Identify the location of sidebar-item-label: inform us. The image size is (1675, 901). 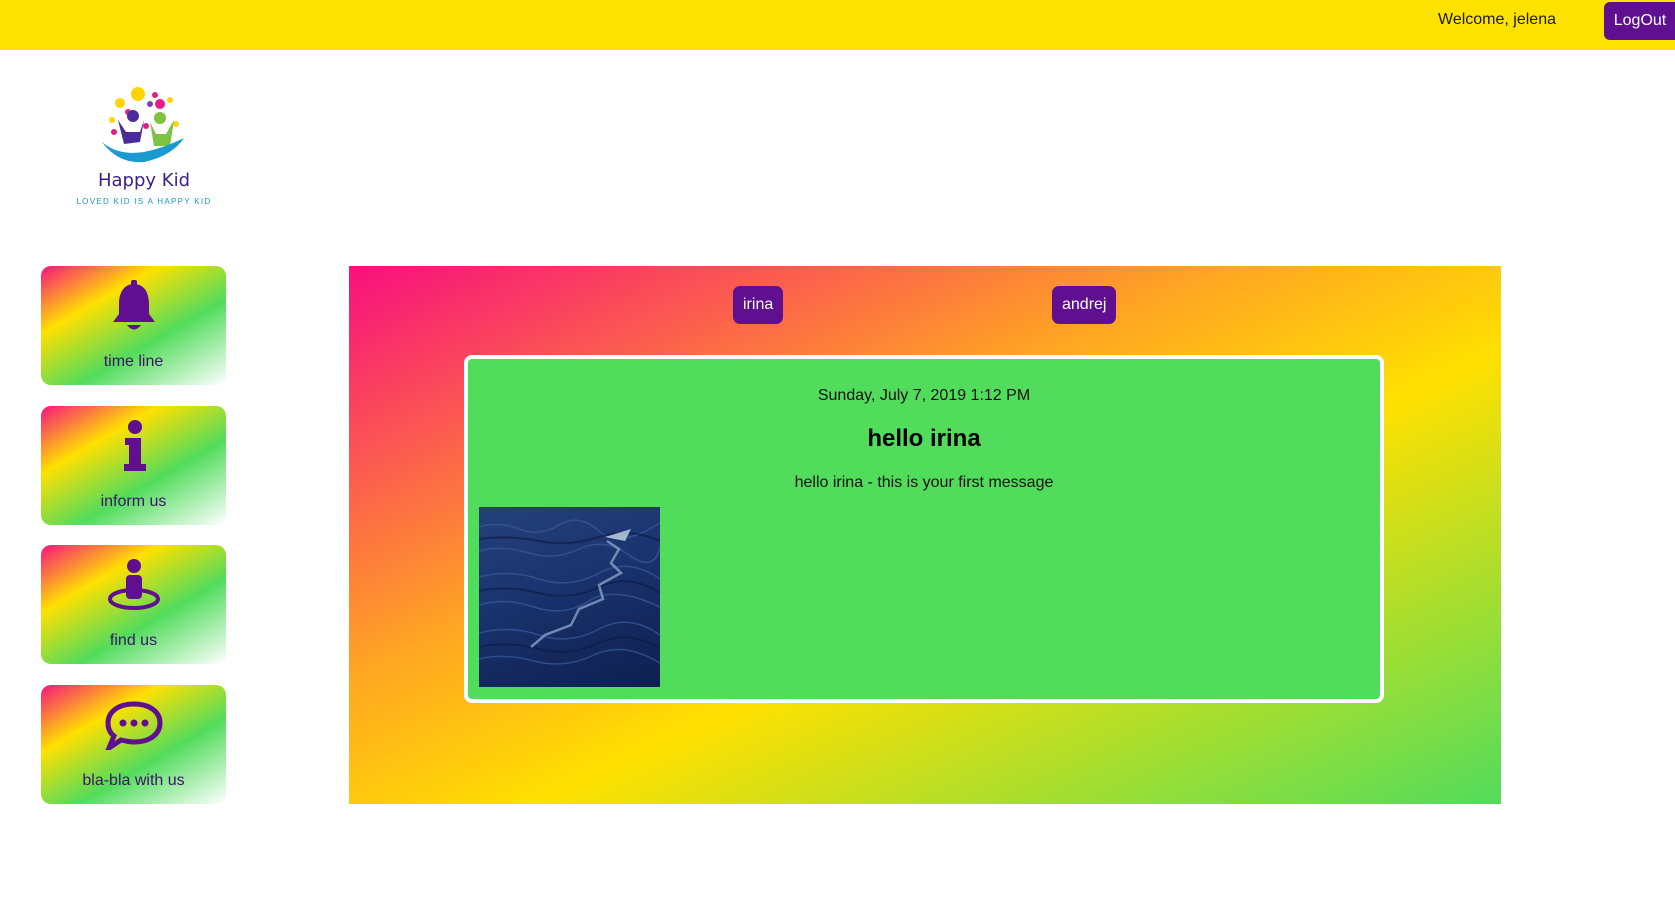
(133, 501).